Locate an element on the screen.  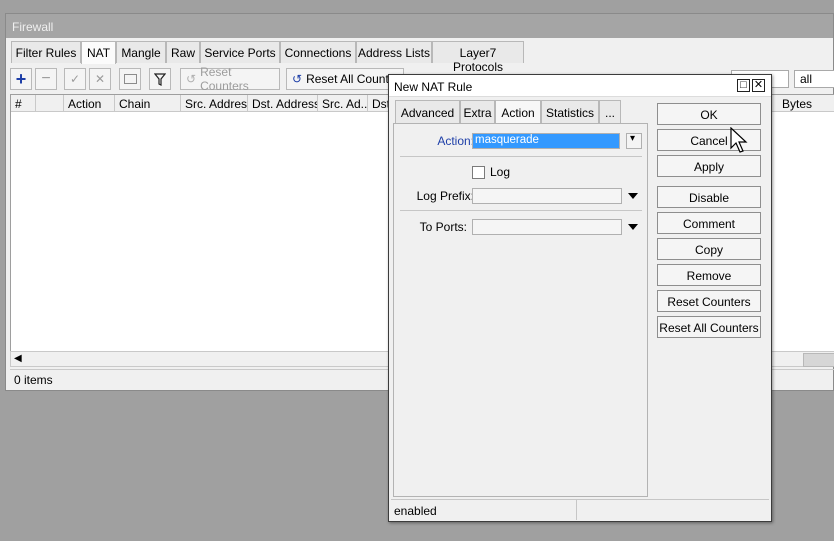
tab-nat: NAT is located at coordinates (98, 52).